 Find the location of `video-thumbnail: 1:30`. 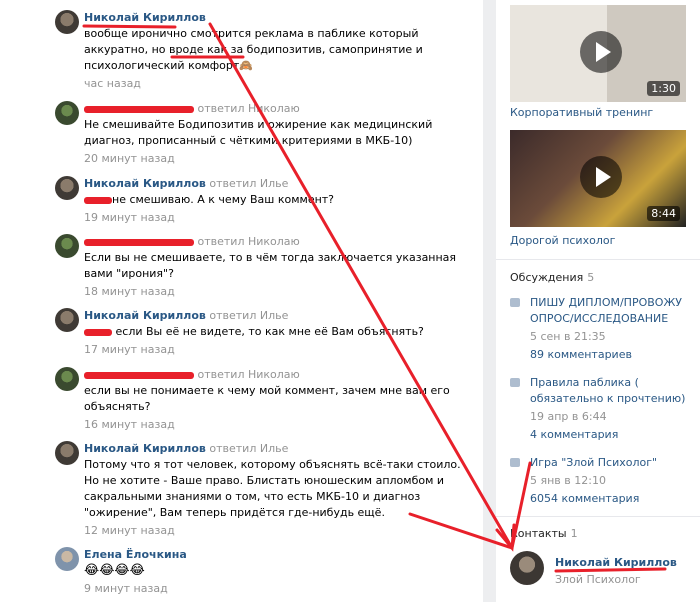

video-thumbnail: 1:30 is located at coordinates (598, 53).